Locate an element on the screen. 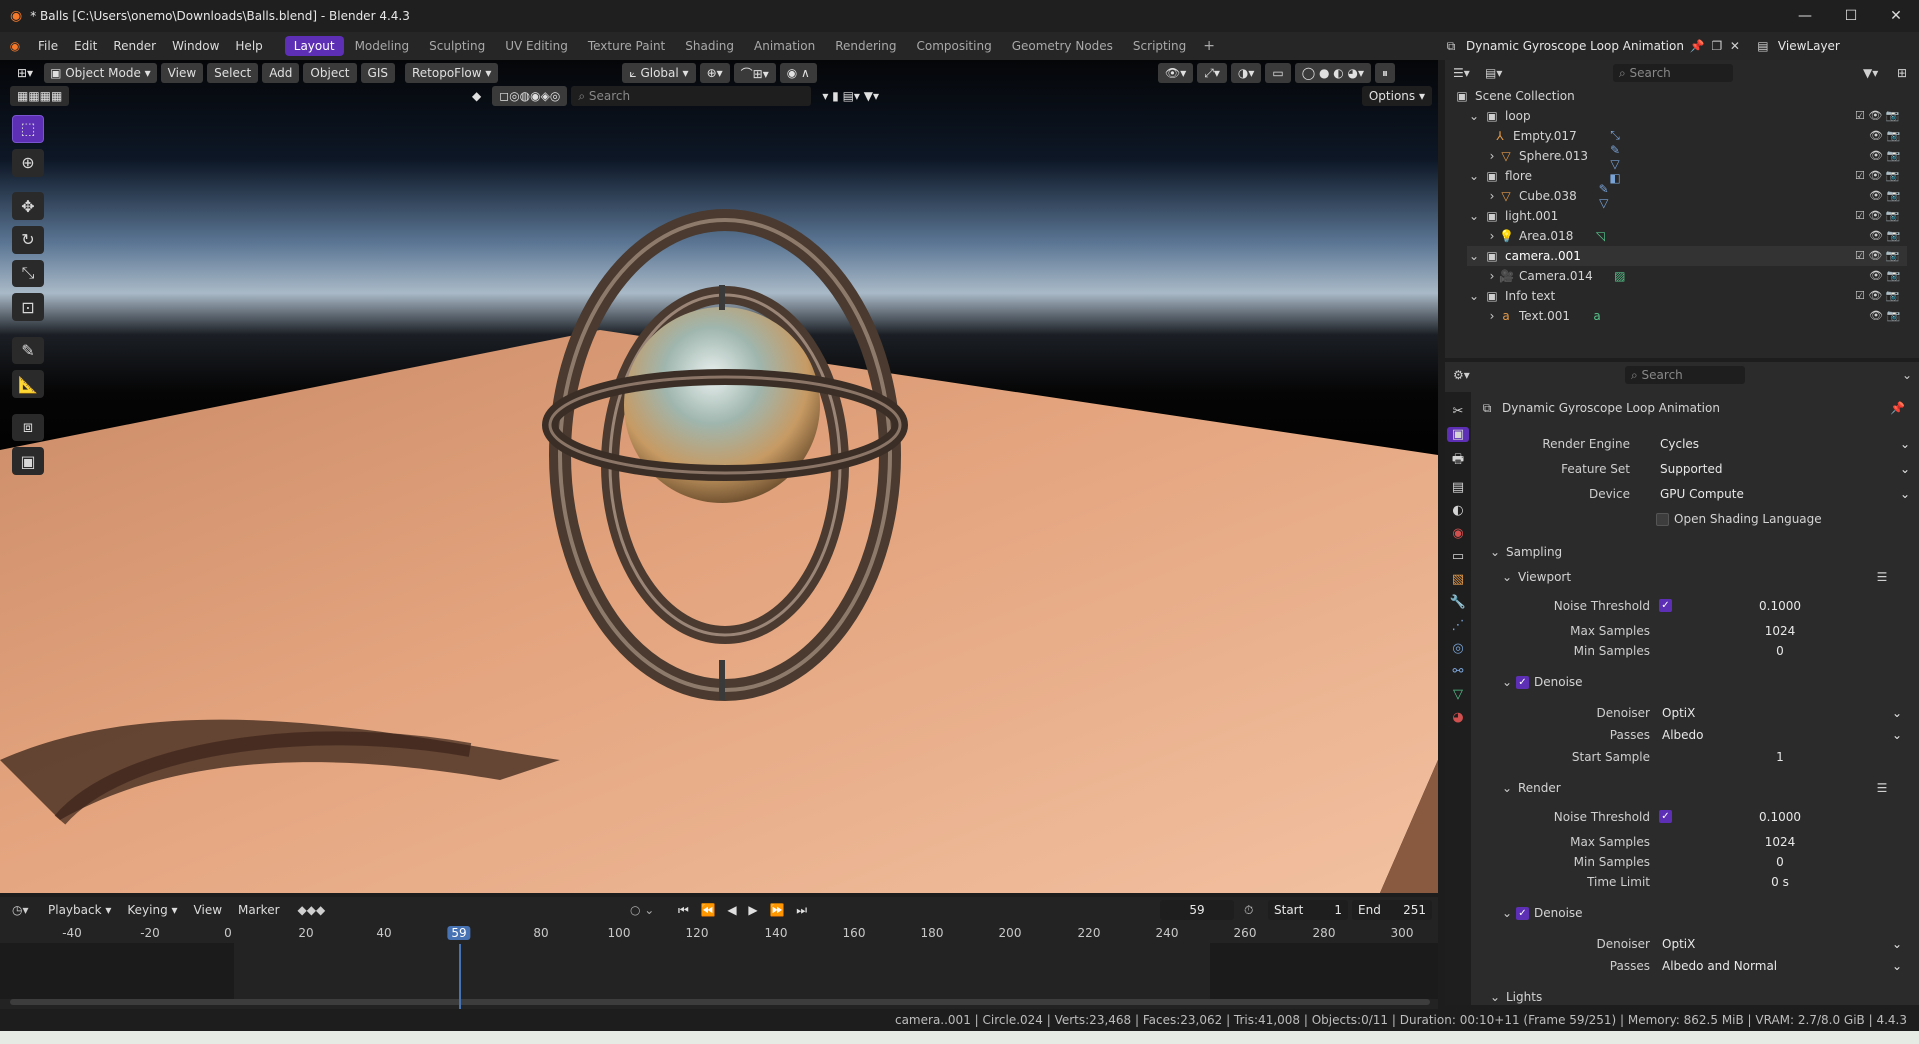 The image size is (1919, 1044). timeline-menu-view: View is located at coordinates (208, 910).